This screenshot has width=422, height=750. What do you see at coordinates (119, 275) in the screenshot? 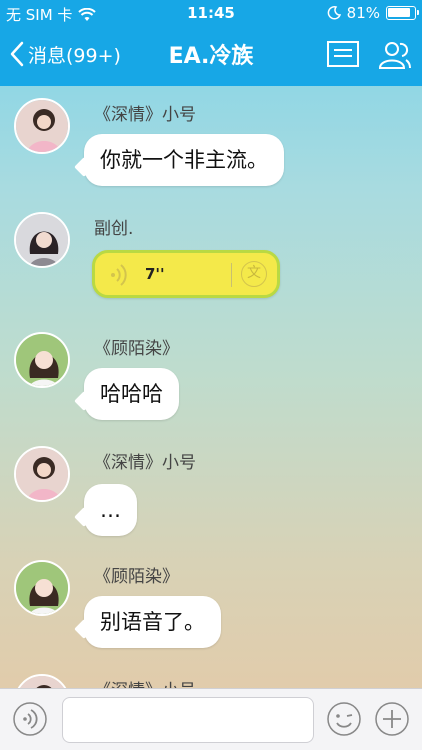
I see `voice-wave-icon` at bounding box center [119, 275].